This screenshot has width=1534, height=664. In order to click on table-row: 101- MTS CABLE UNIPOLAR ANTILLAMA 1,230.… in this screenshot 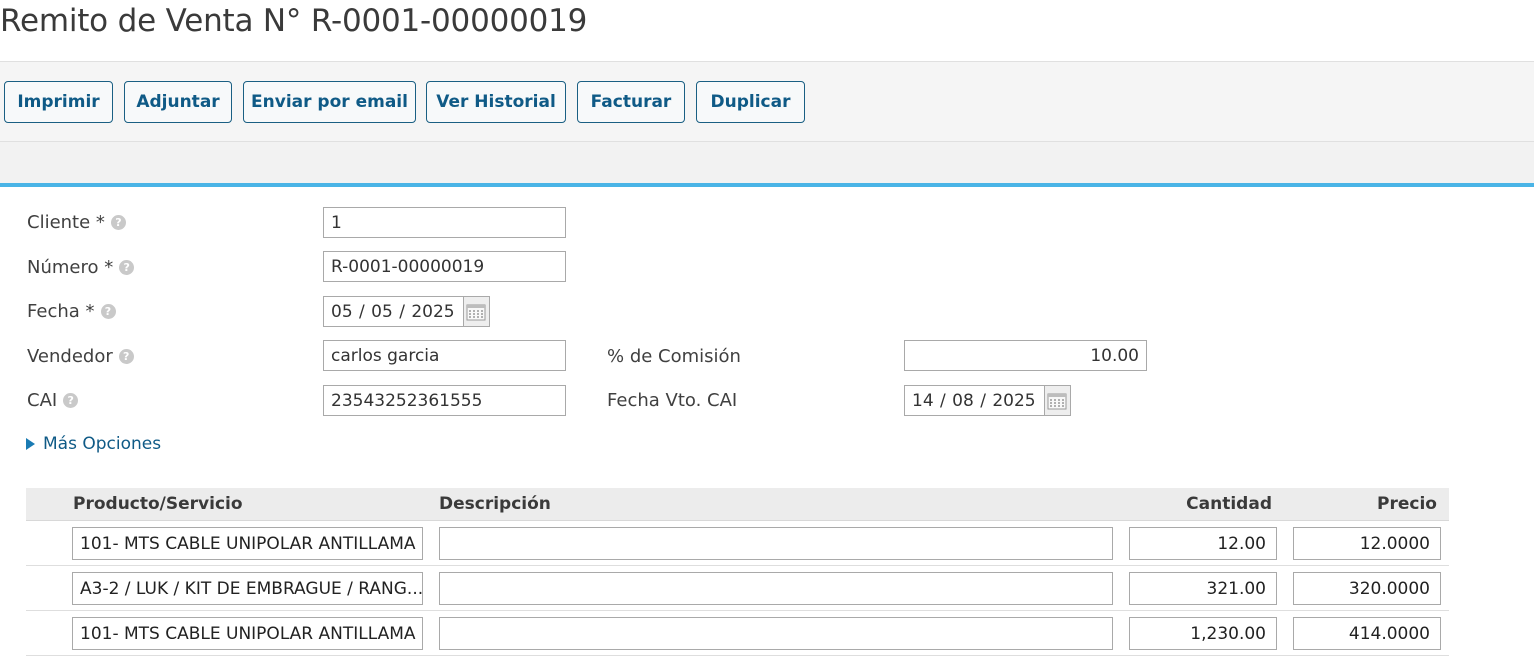, I will do `click(737, 633)`.